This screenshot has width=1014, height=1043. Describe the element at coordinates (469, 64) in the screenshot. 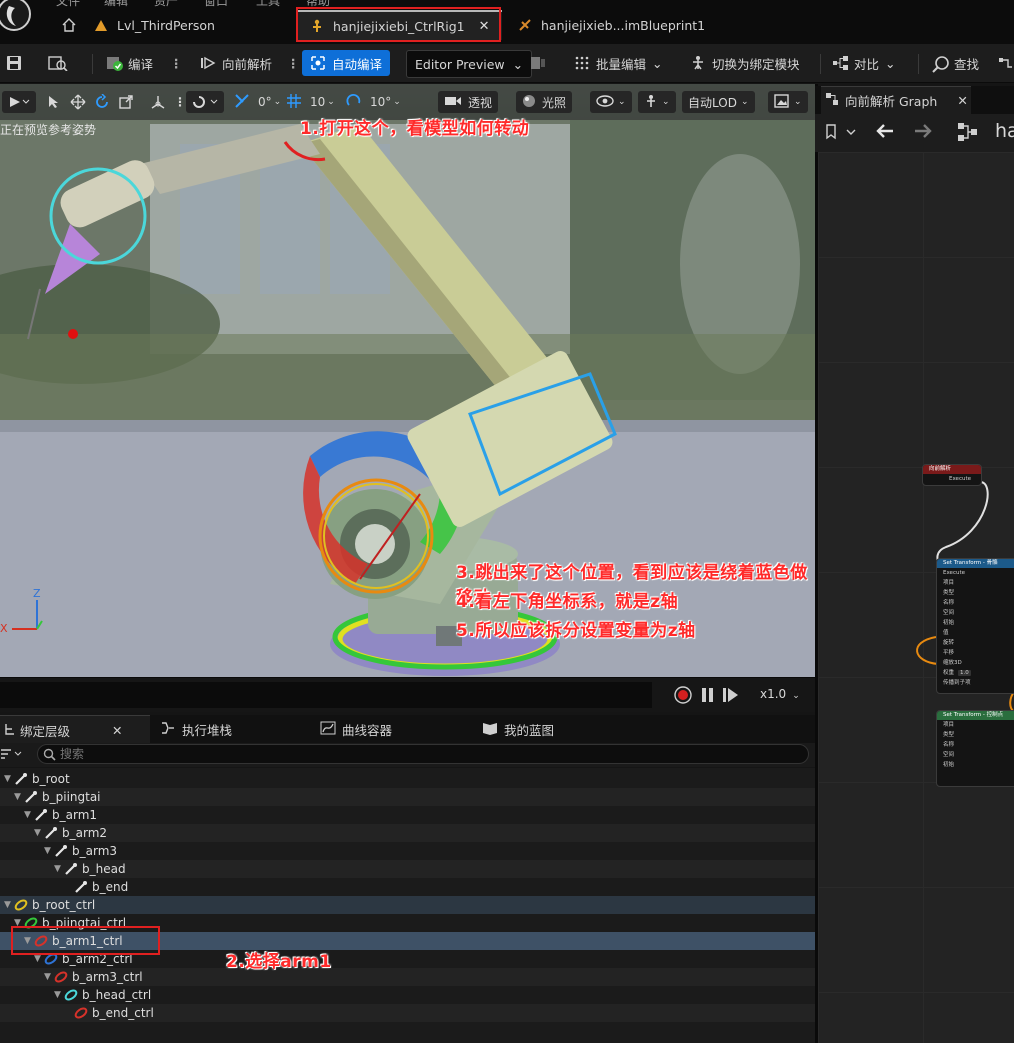

I see `editor-preview-dropdown: Editor Preview ⌄` at that location.